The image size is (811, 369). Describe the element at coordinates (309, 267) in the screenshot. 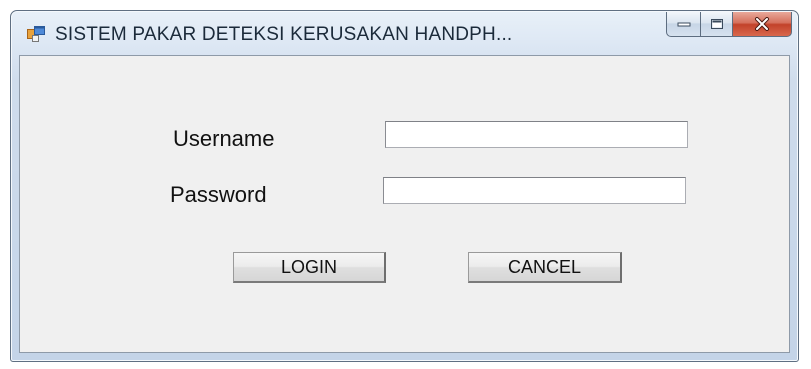

I see `login-button: LOGIN` at that location.